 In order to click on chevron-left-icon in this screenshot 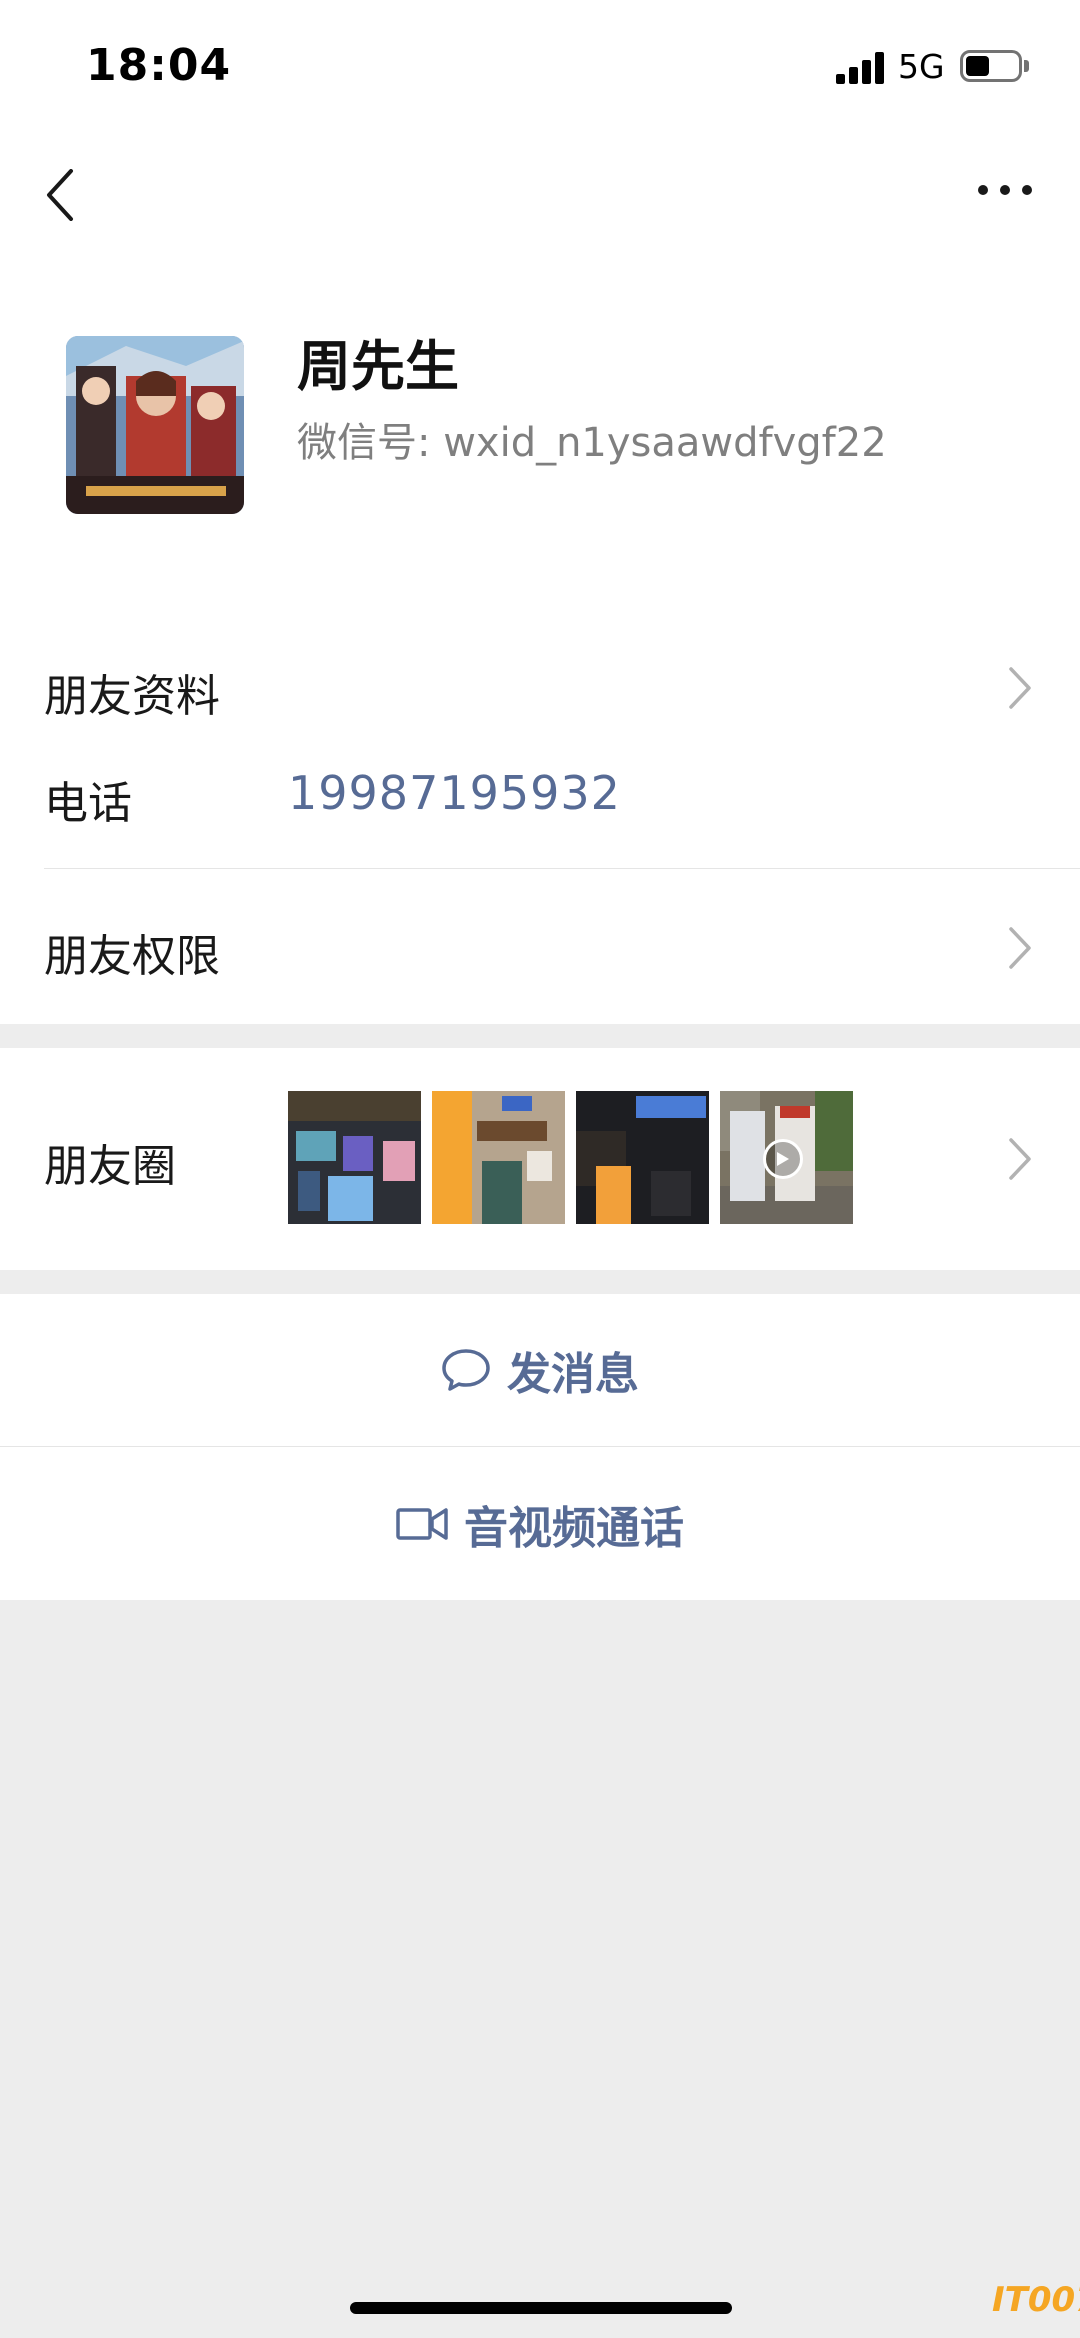, I will do `click(60, 195)`.